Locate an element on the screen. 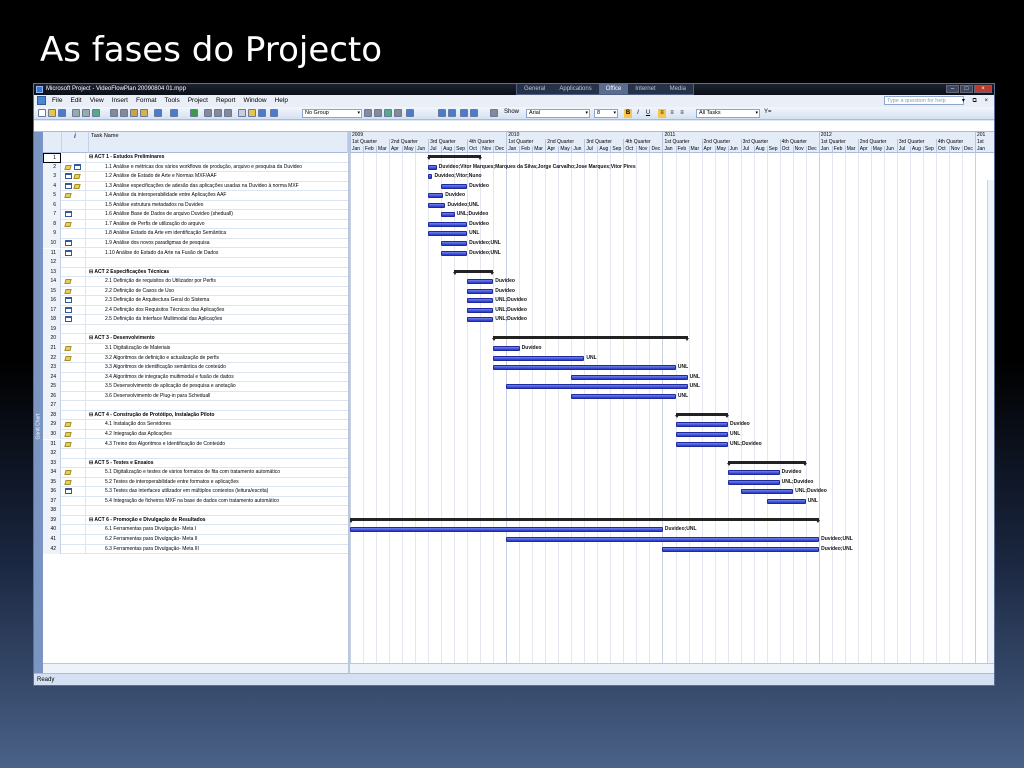 This screenshot has height=768, width=1024. hide-subtasks-icon is located at coordinates (474, 113).